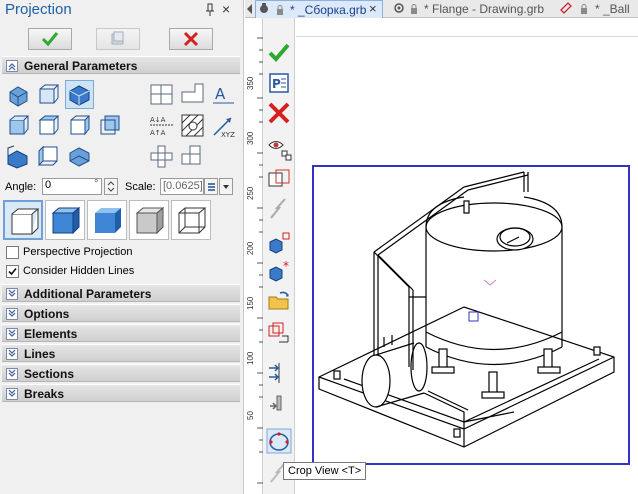 The width and height of the screenshot is (638, 494). Describe the element at coordinates (192, 125) in the screenshot. I see `hatch-section-icon` at that location.